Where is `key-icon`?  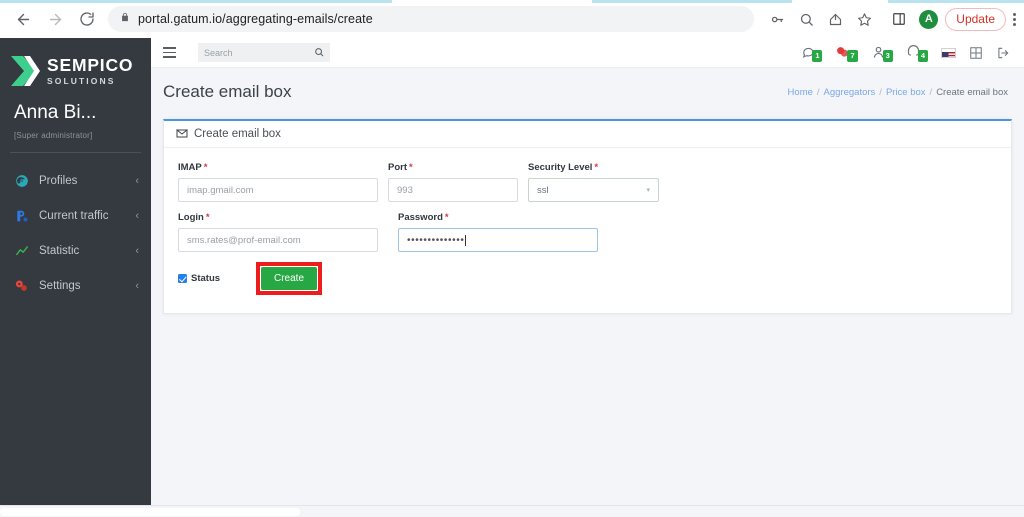 key-icon is located at coordinates (777, 19).